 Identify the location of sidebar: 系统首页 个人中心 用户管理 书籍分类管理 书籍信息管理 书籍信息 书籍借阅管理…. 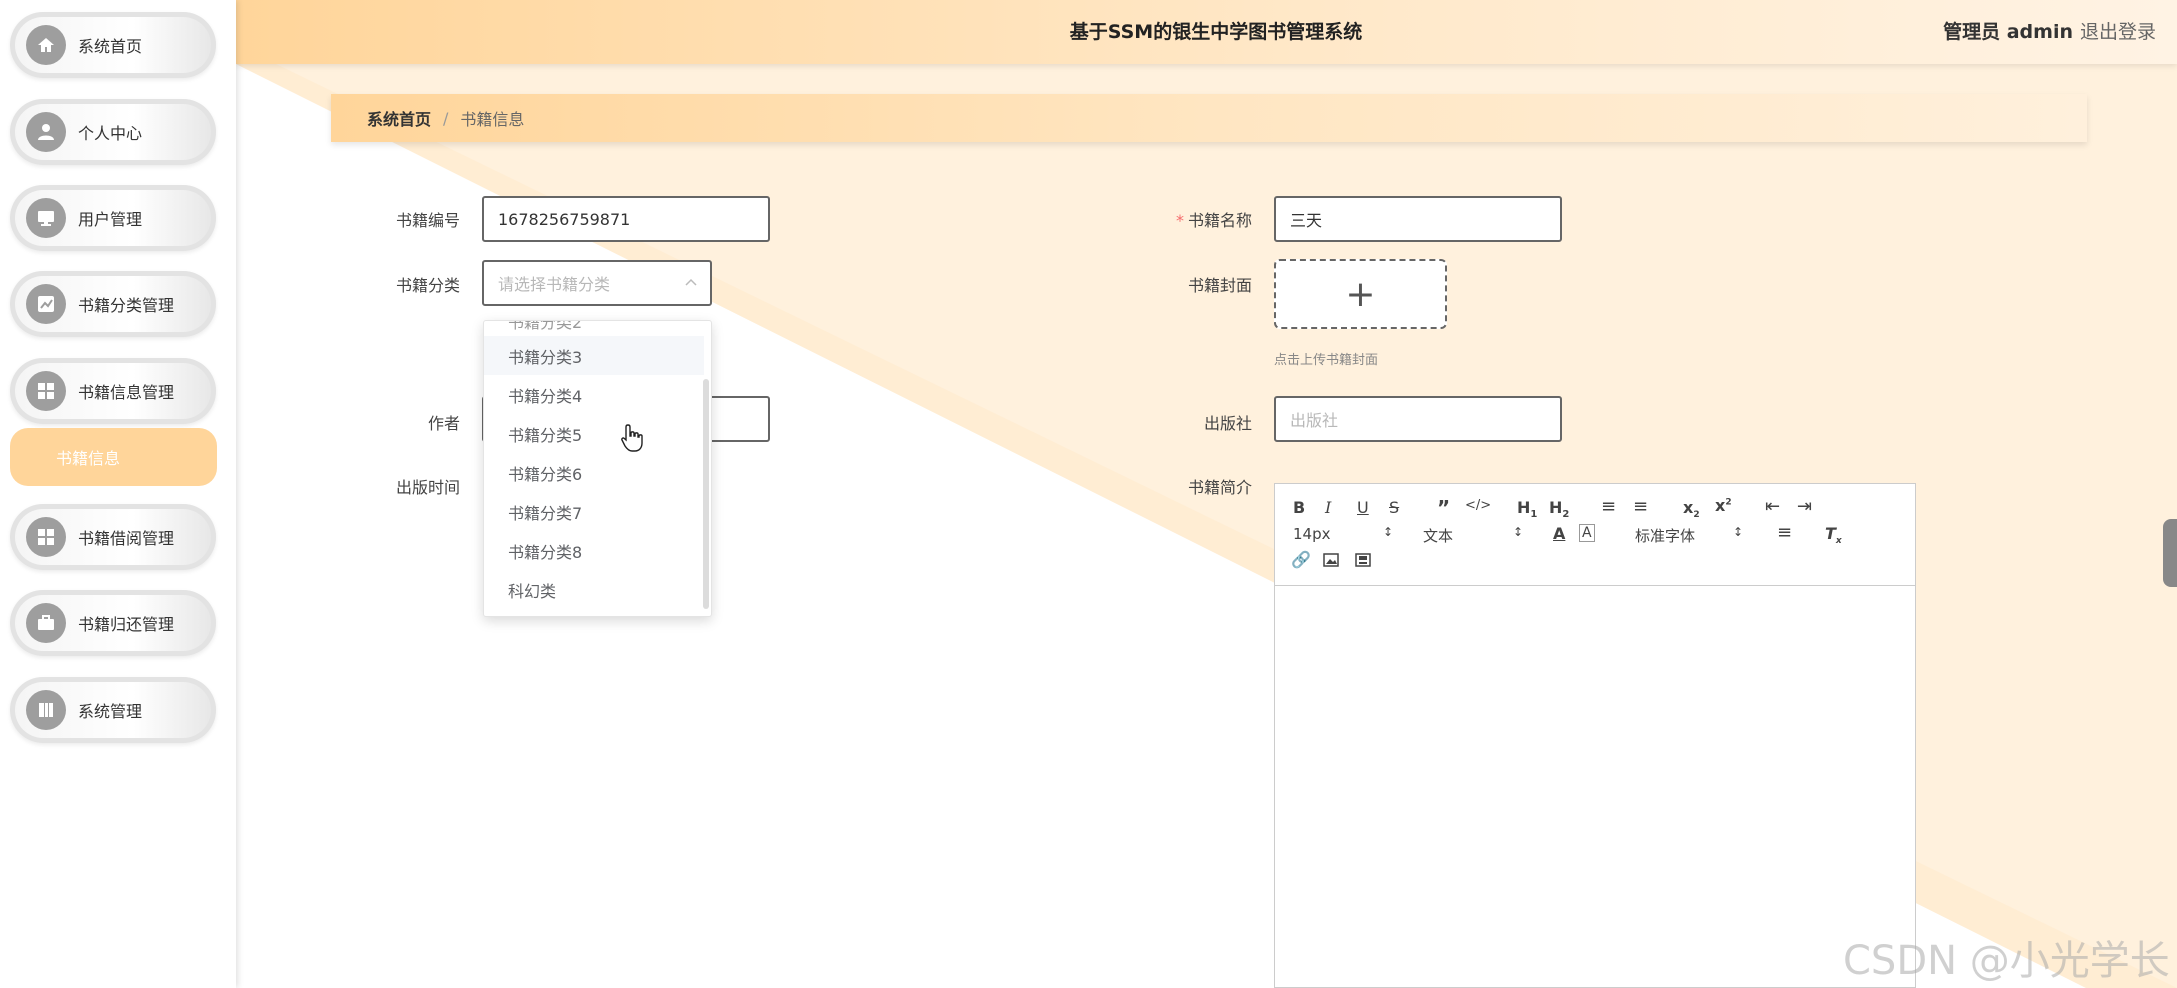
(118, 494).